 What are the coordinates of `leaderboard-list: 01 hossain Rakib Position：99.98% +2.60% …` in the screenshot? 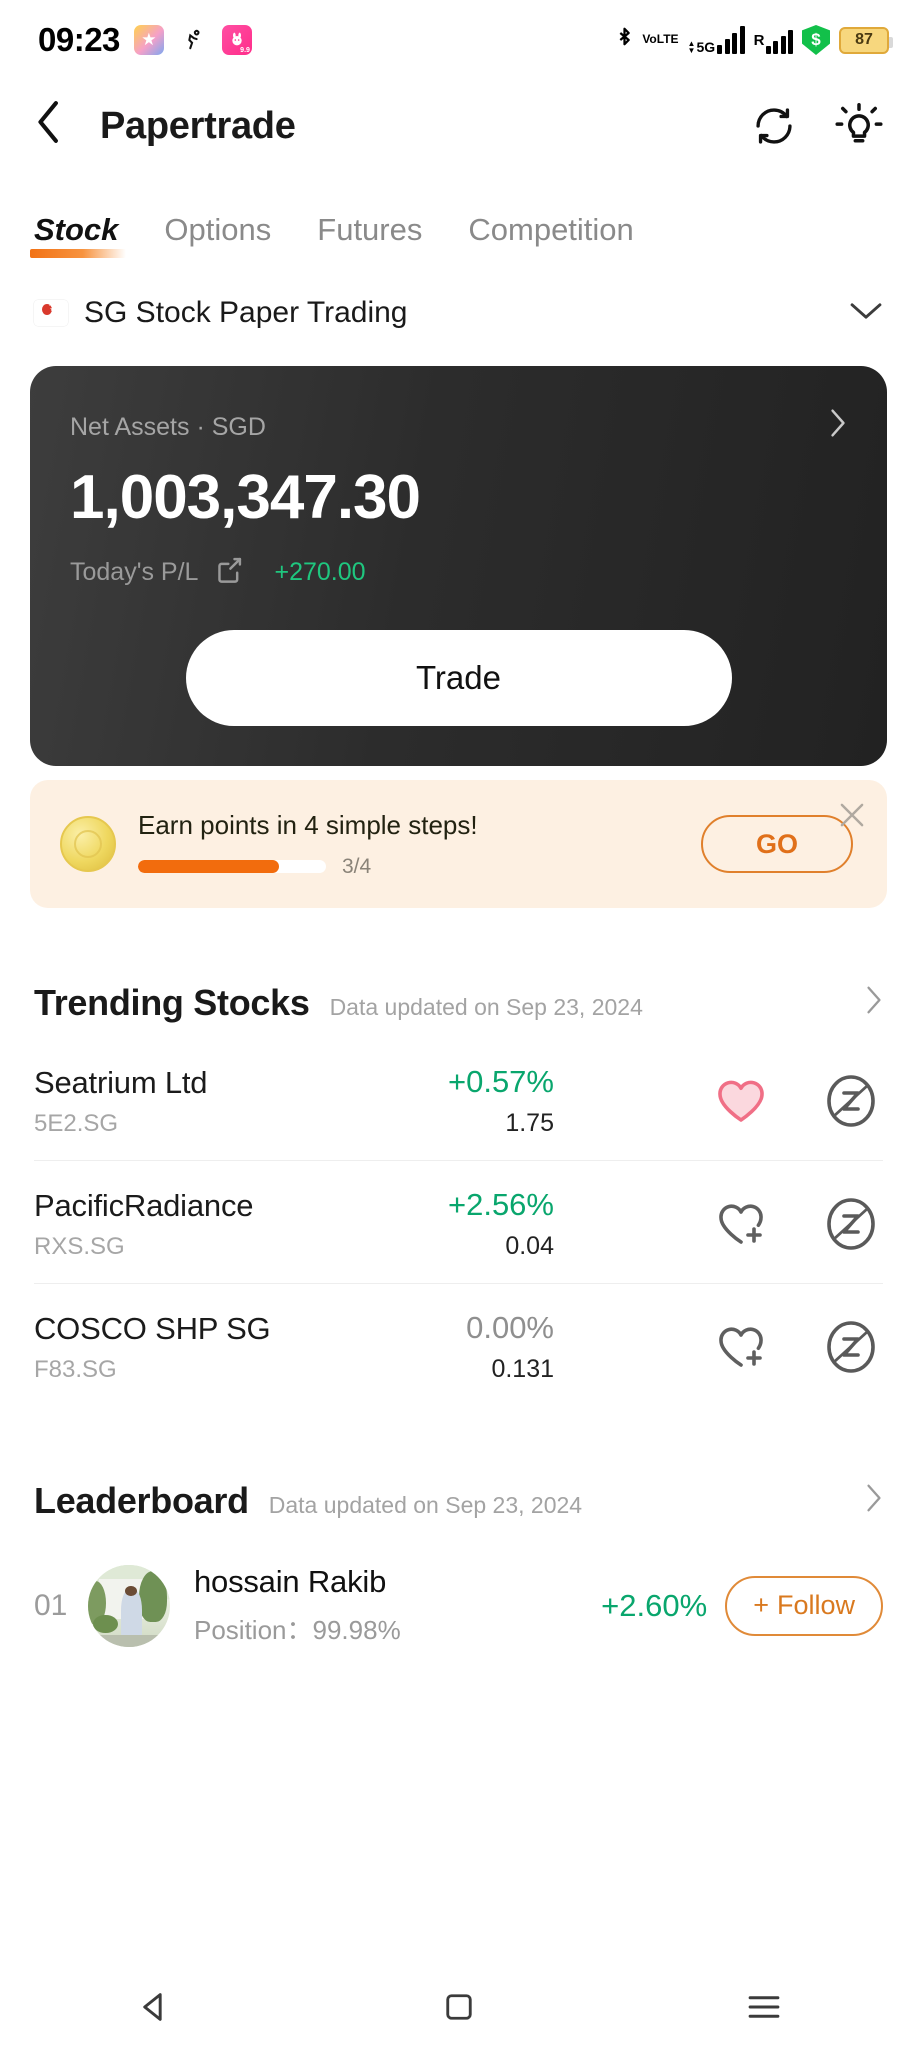 It's located at (458, 1605).